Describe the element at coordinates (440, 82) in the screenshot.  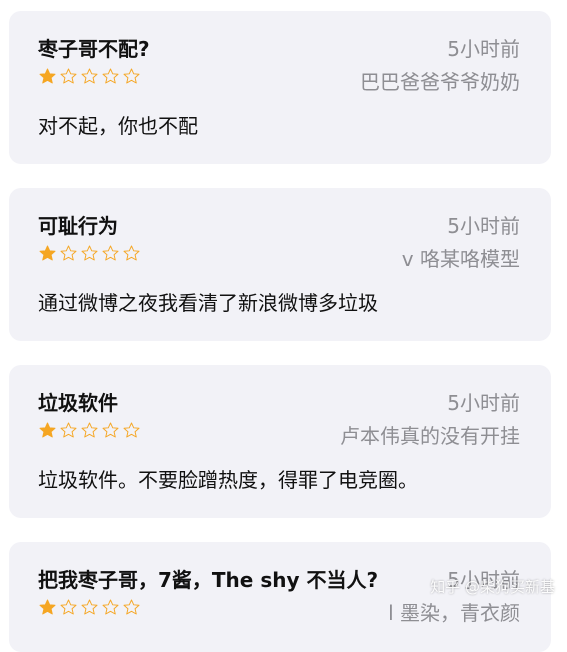
I see `review-author: 巴巴爸爸爷爷奶奶` at that location.